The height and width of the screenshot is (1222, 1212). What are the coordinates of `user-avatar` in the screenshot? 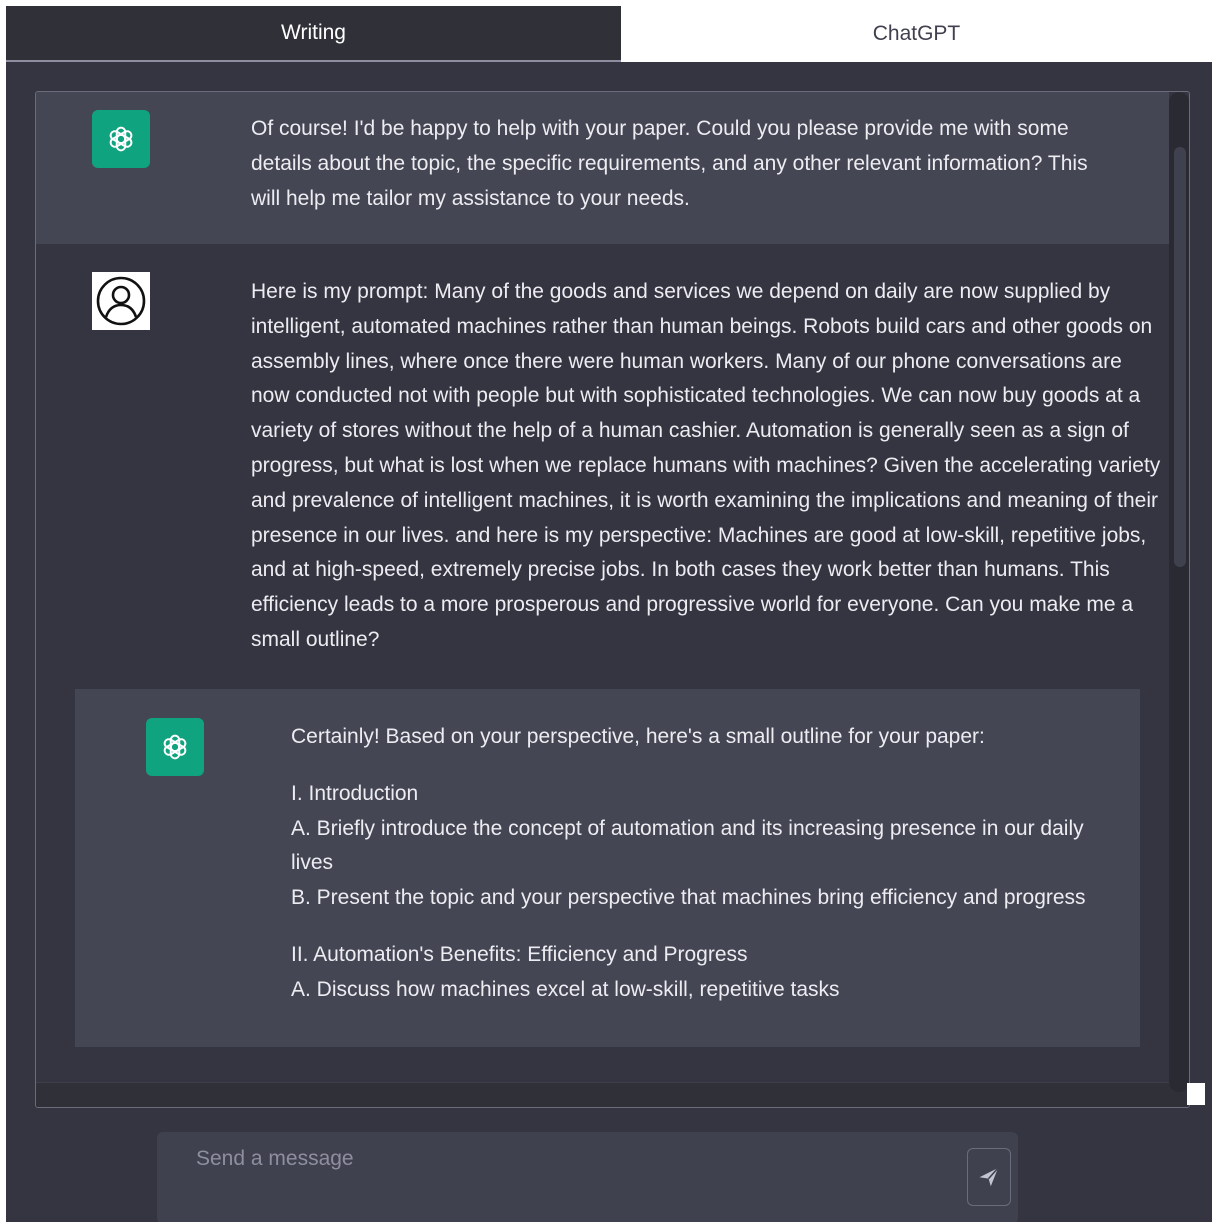 It's located at (121, 301).